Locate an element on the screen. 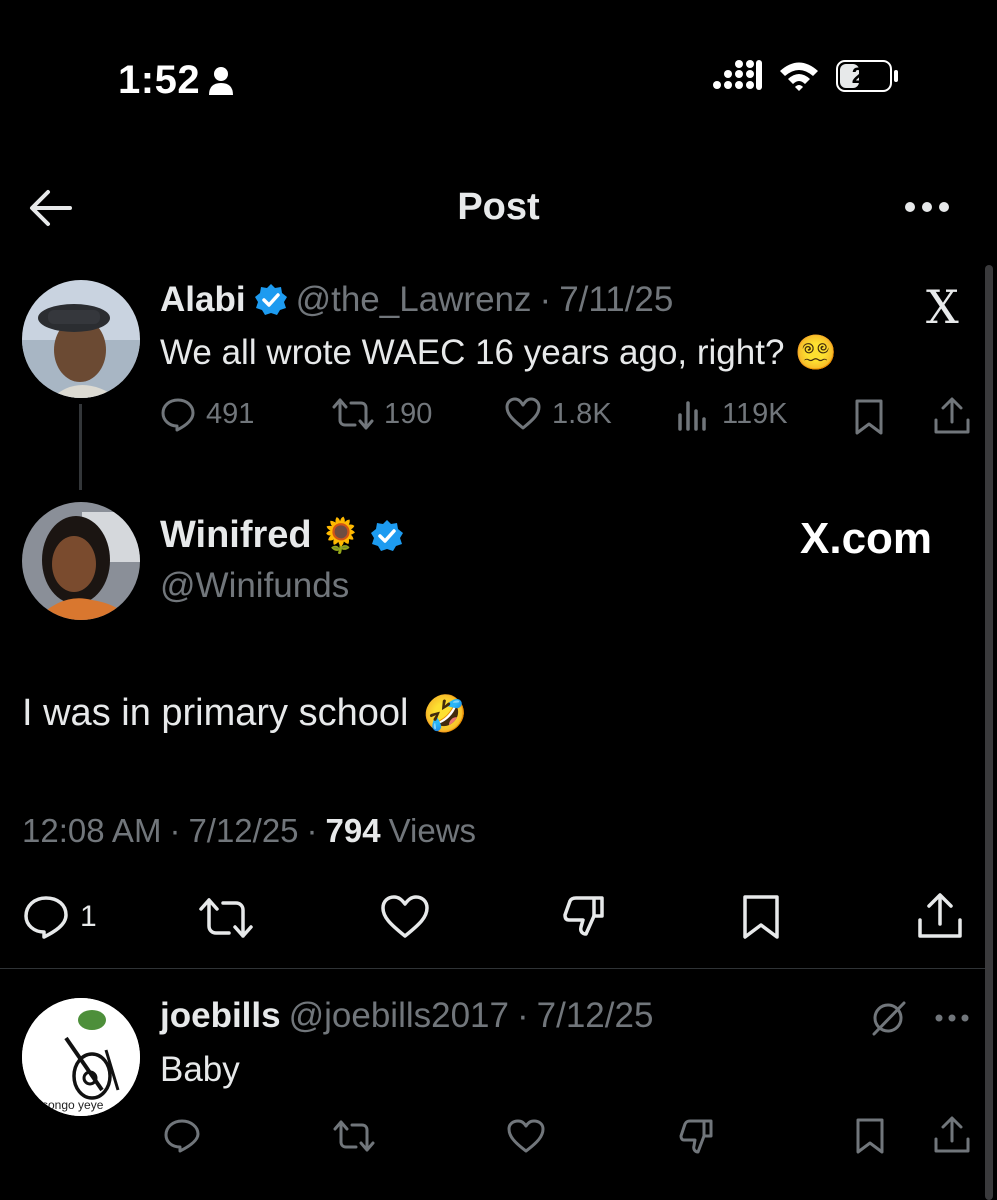 The image size is (997, 1200). post-text: I was in primary school is located at coordinates (215, 713).